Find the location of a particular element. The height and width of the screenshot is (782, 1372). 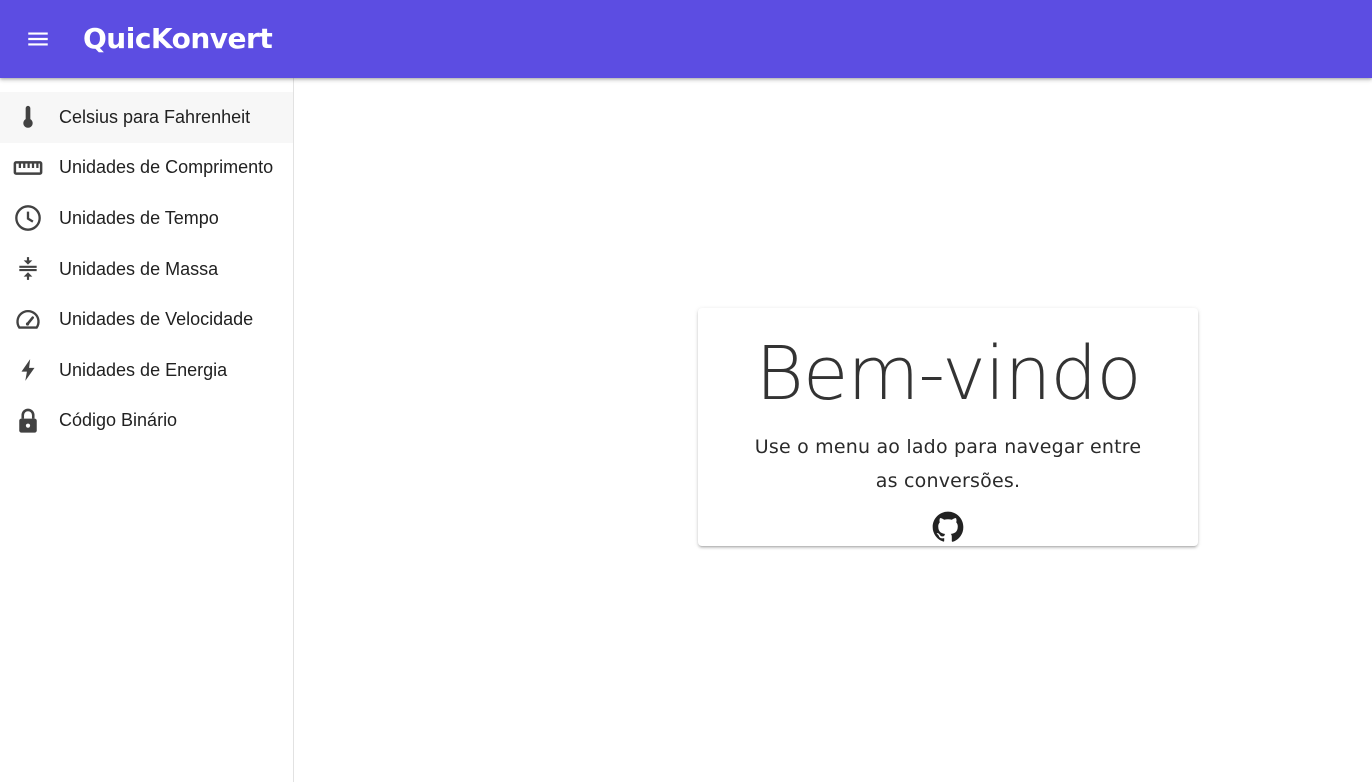

lightning-bolt-icon is located at coordinates (28, 370).